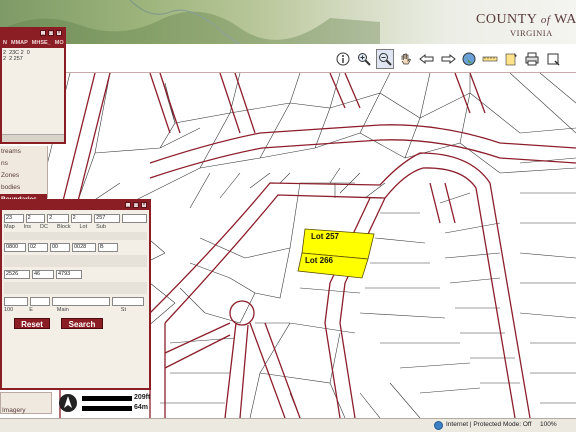  Describe the element at coordinates (490, 59) in the screenshot. I see `measure-tool` at that location.